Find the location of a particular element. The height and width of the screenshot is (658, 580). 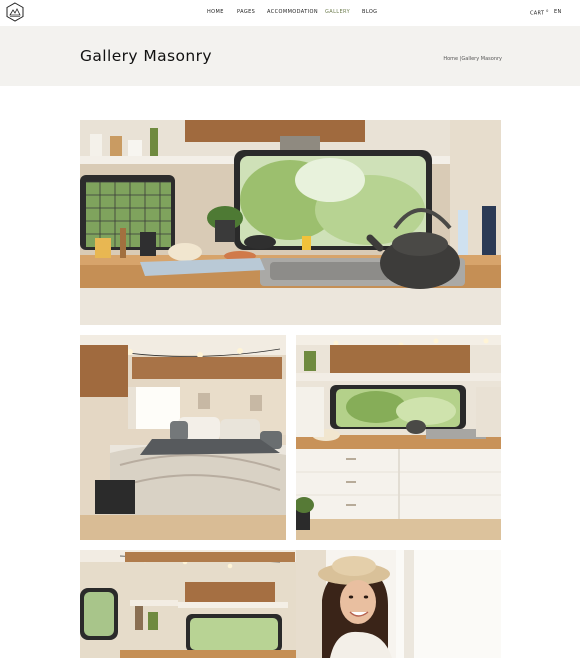

cart-label: CART is located at coordinates (537, 13).